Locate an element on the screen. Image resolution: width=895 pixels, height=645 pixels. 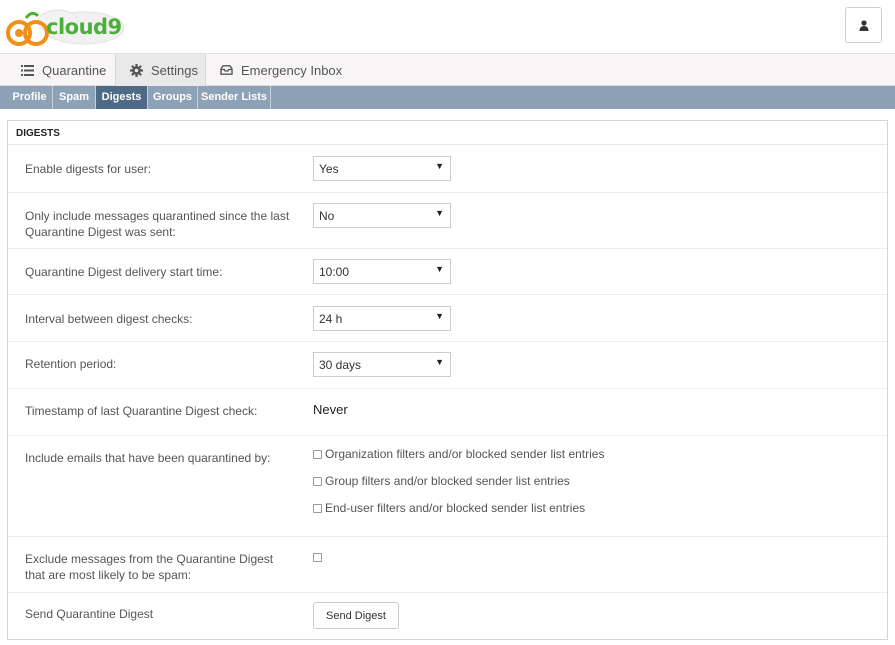
subnav-spam: Spam is located at coordinates (74, 97).